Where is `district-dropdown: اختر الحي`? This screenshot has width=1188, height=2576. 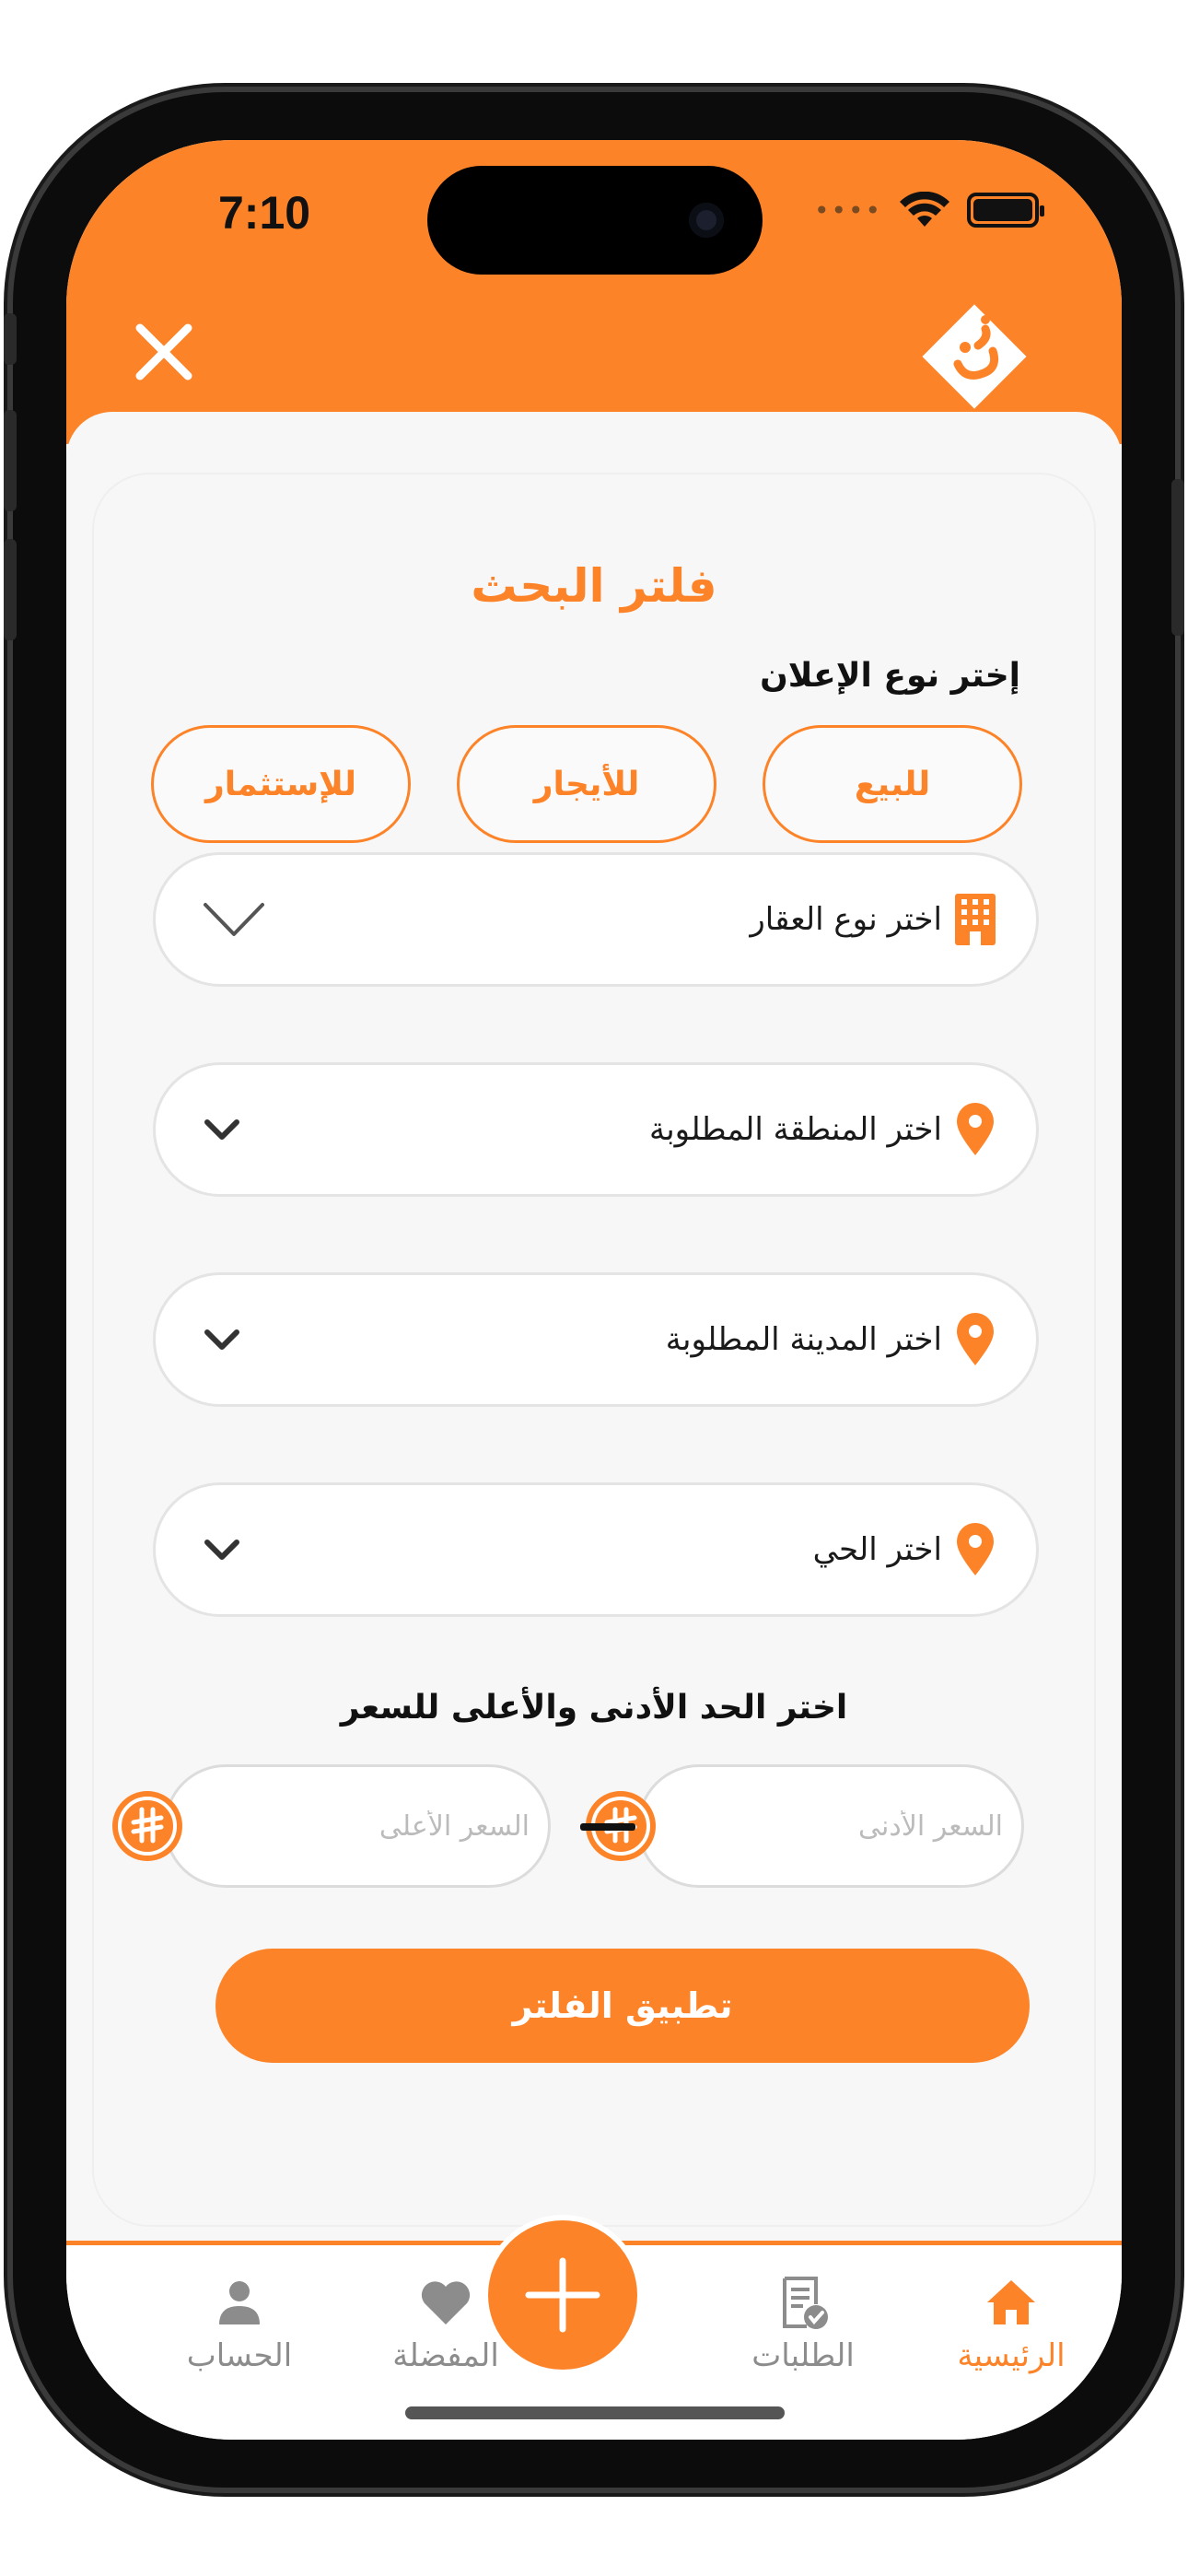
district-dropdown: اختر الحي is located at coordinates (596, 1549).